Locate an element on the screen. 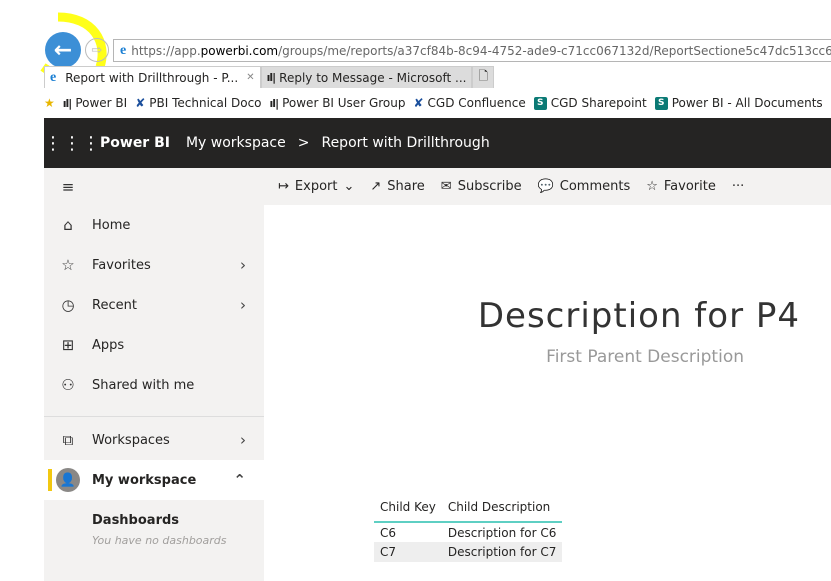 The image size is (831, 581). report-title: Description for P4 is located at coordinates (638, 316).